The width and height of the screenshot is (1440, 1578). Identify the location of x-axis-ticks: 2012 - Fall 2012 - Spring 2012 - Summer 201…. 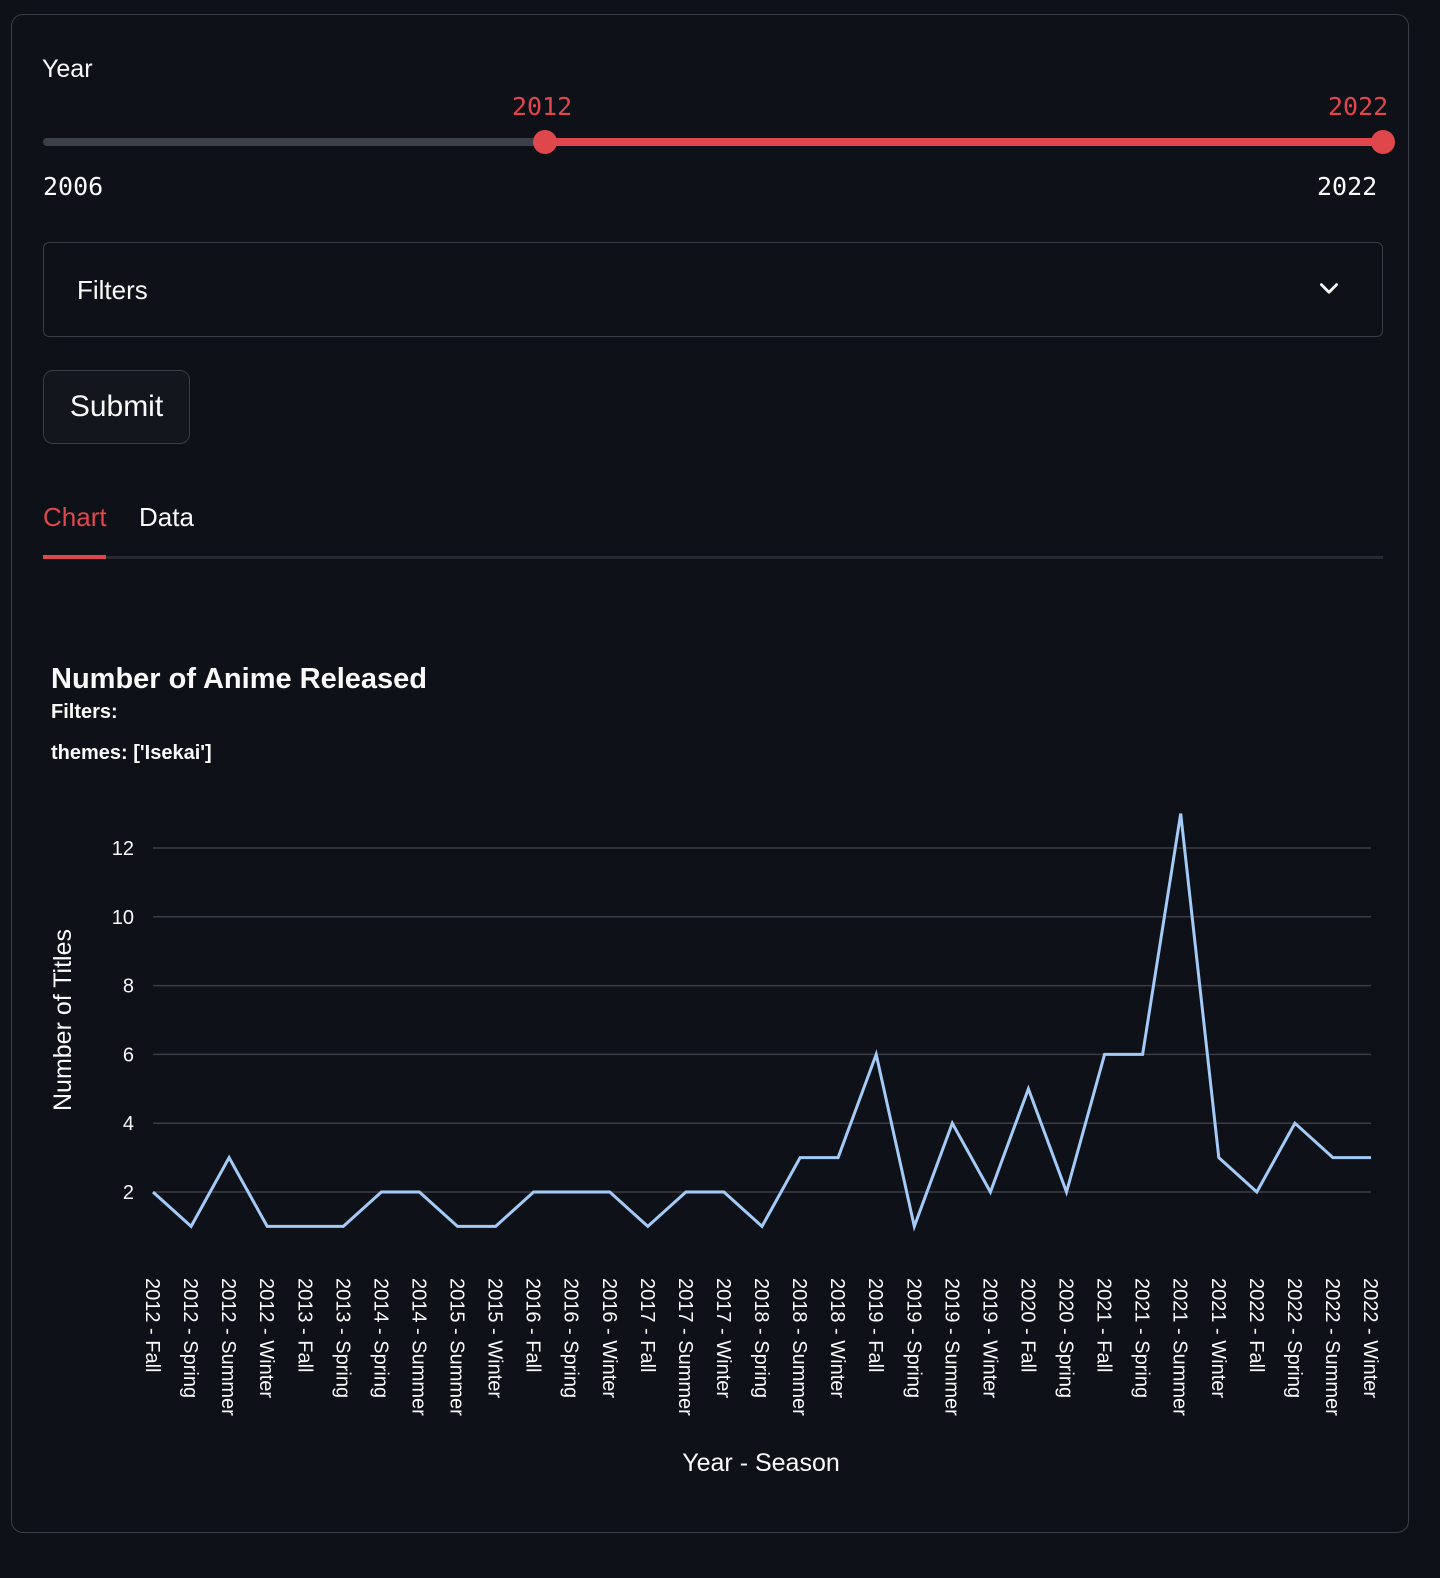
(761, 1347).